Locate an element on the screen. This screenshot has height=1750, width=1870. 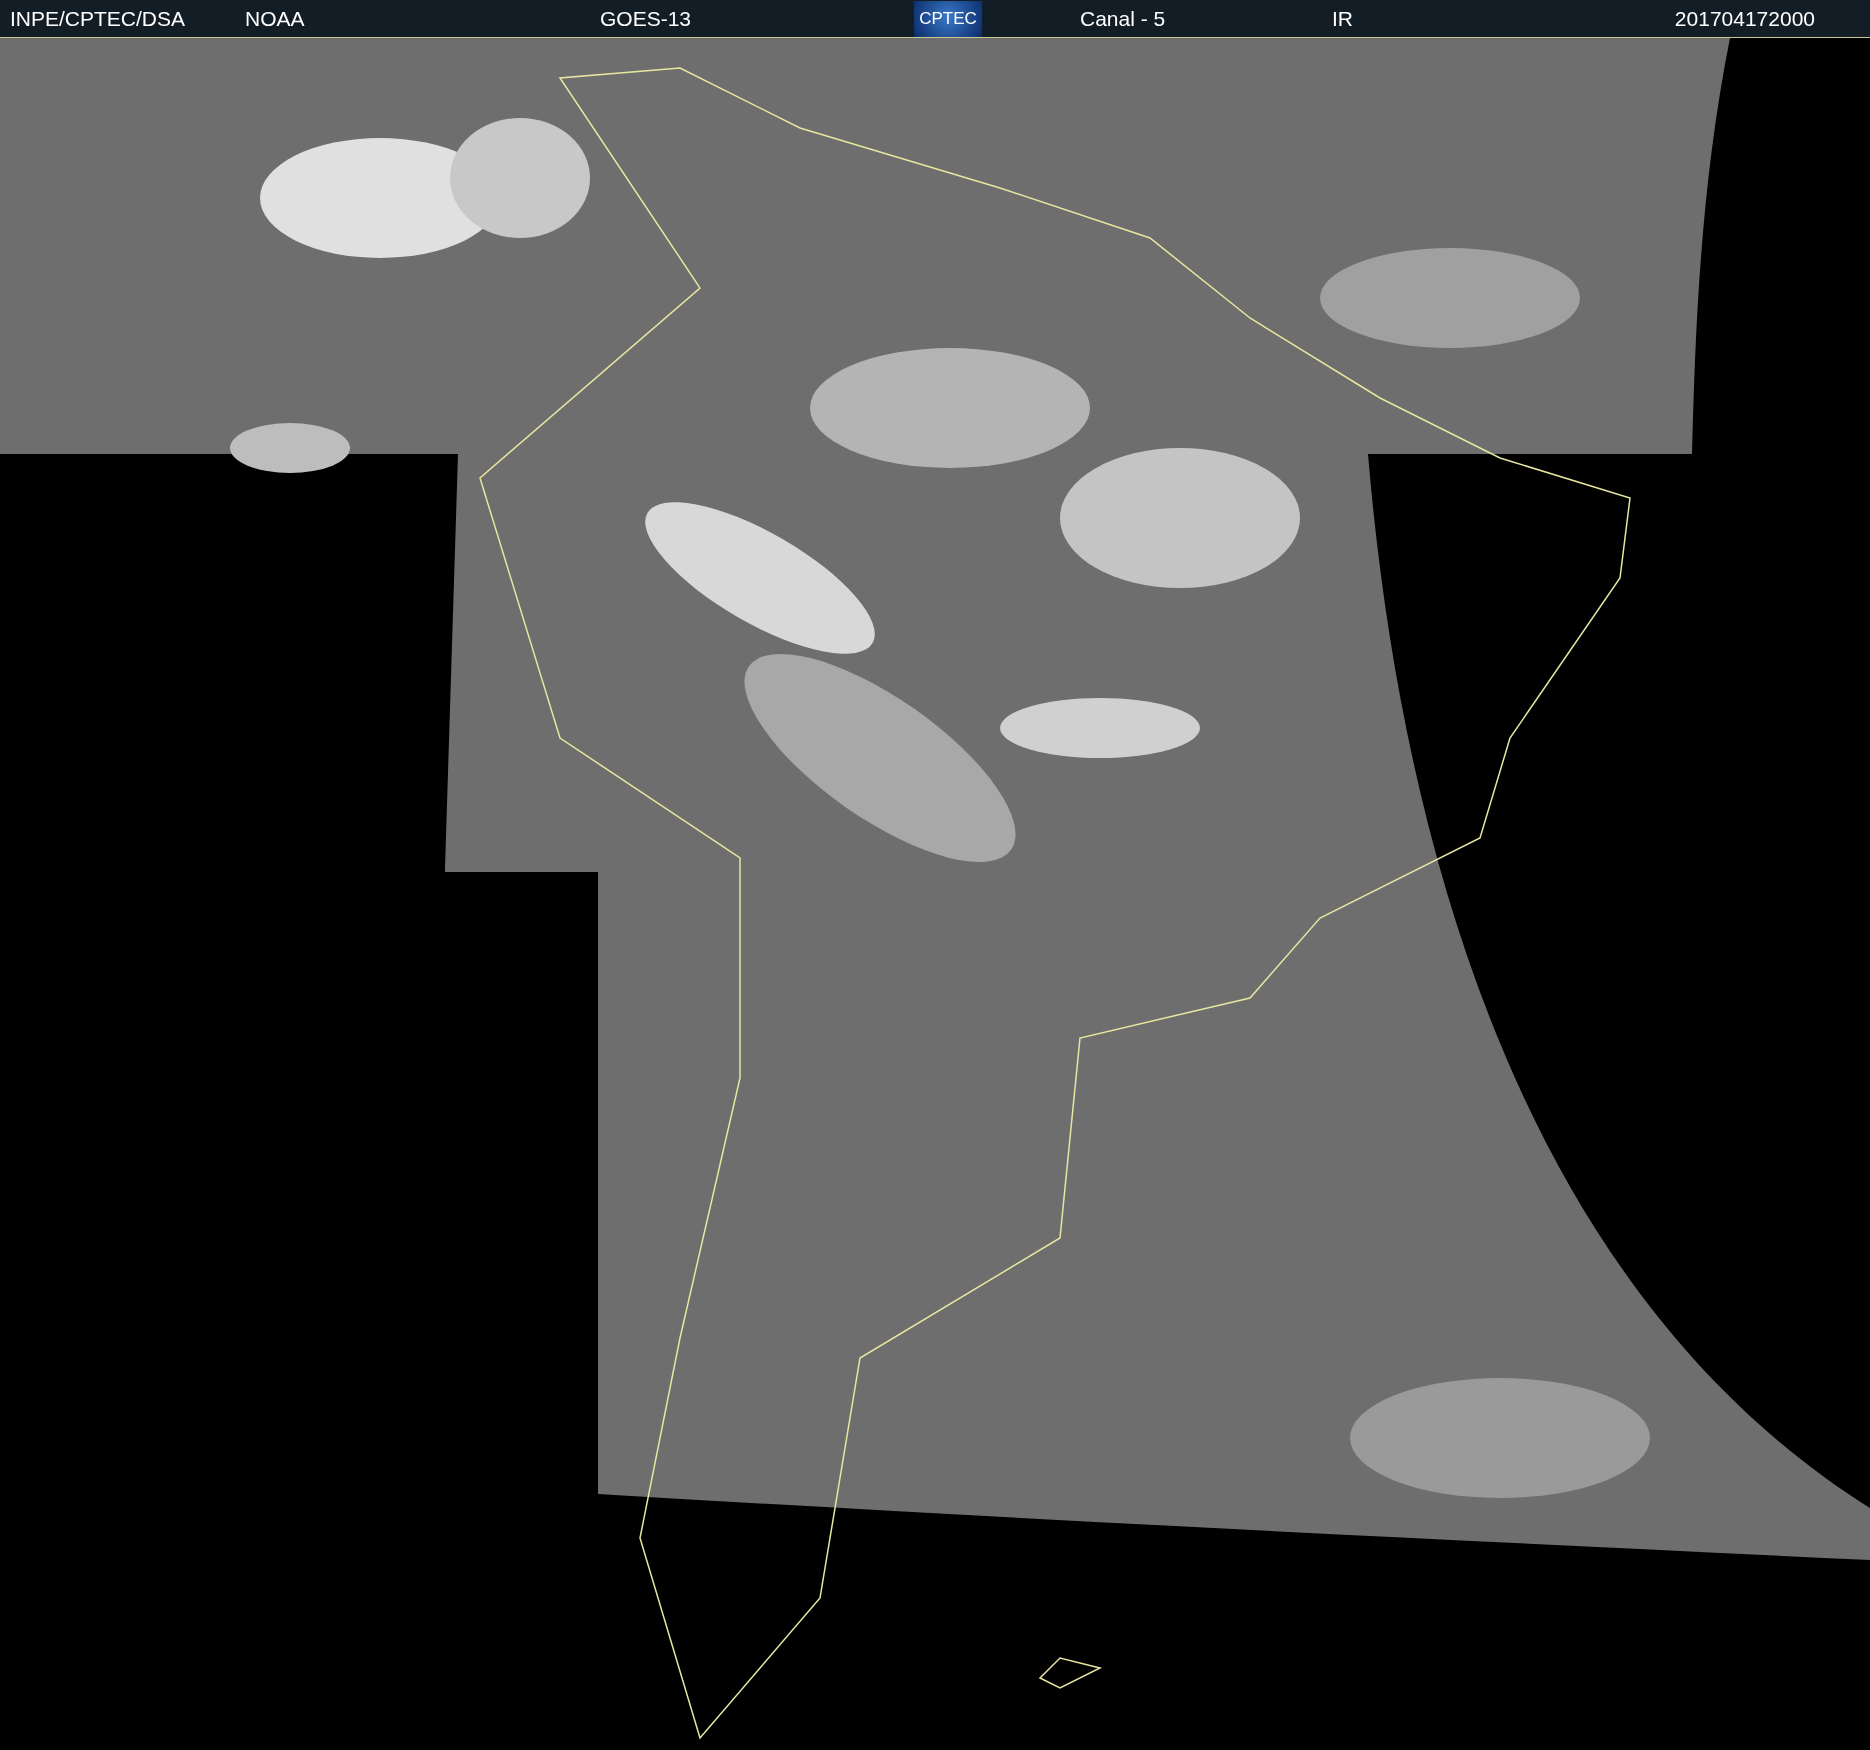
header-label: INPE/CPTEC/DSA is located at coordinates (98, 18).